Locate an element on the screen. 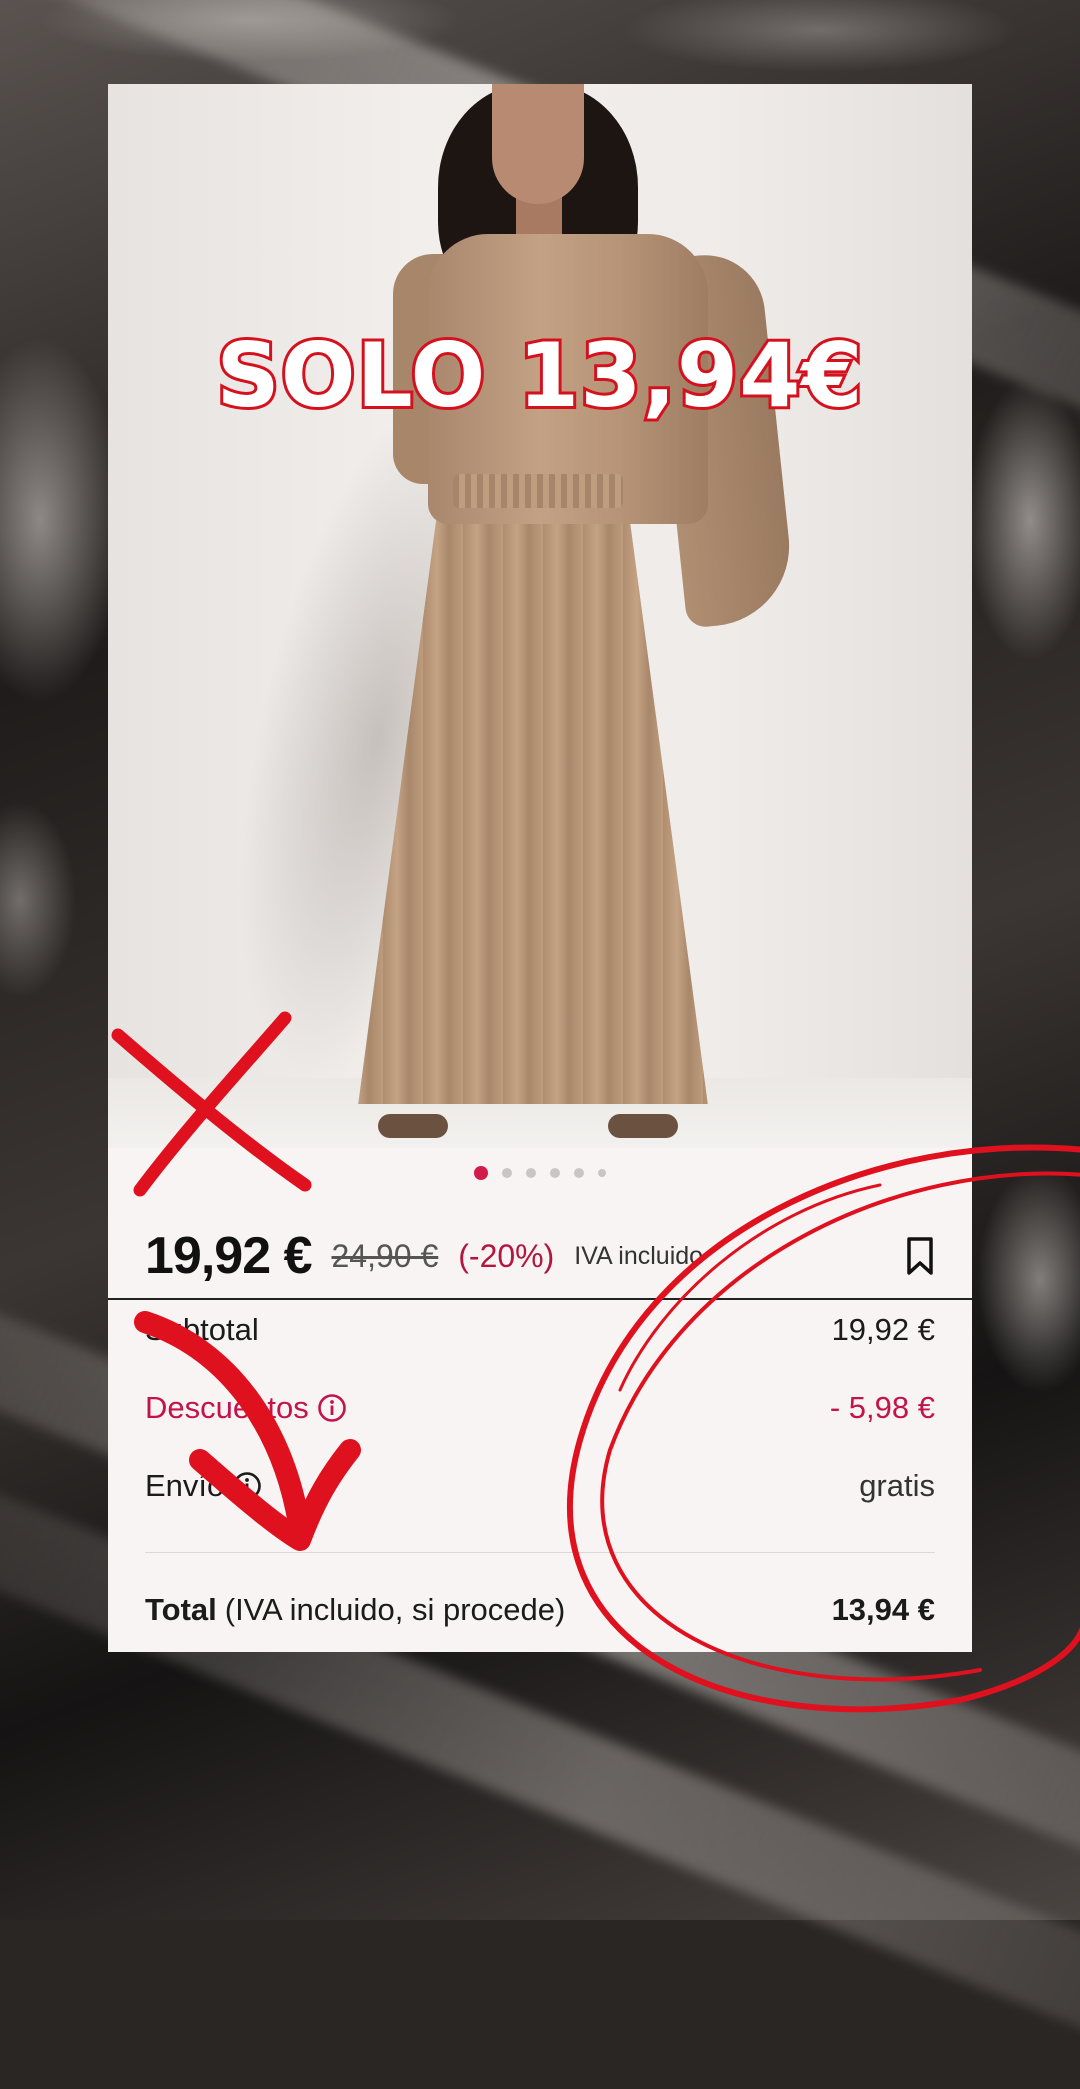 This screenshot has height=2089, width=1080. total-row: Total (IVA incluido, si procede) 13,94 € is located at coordinates (540, 1610).